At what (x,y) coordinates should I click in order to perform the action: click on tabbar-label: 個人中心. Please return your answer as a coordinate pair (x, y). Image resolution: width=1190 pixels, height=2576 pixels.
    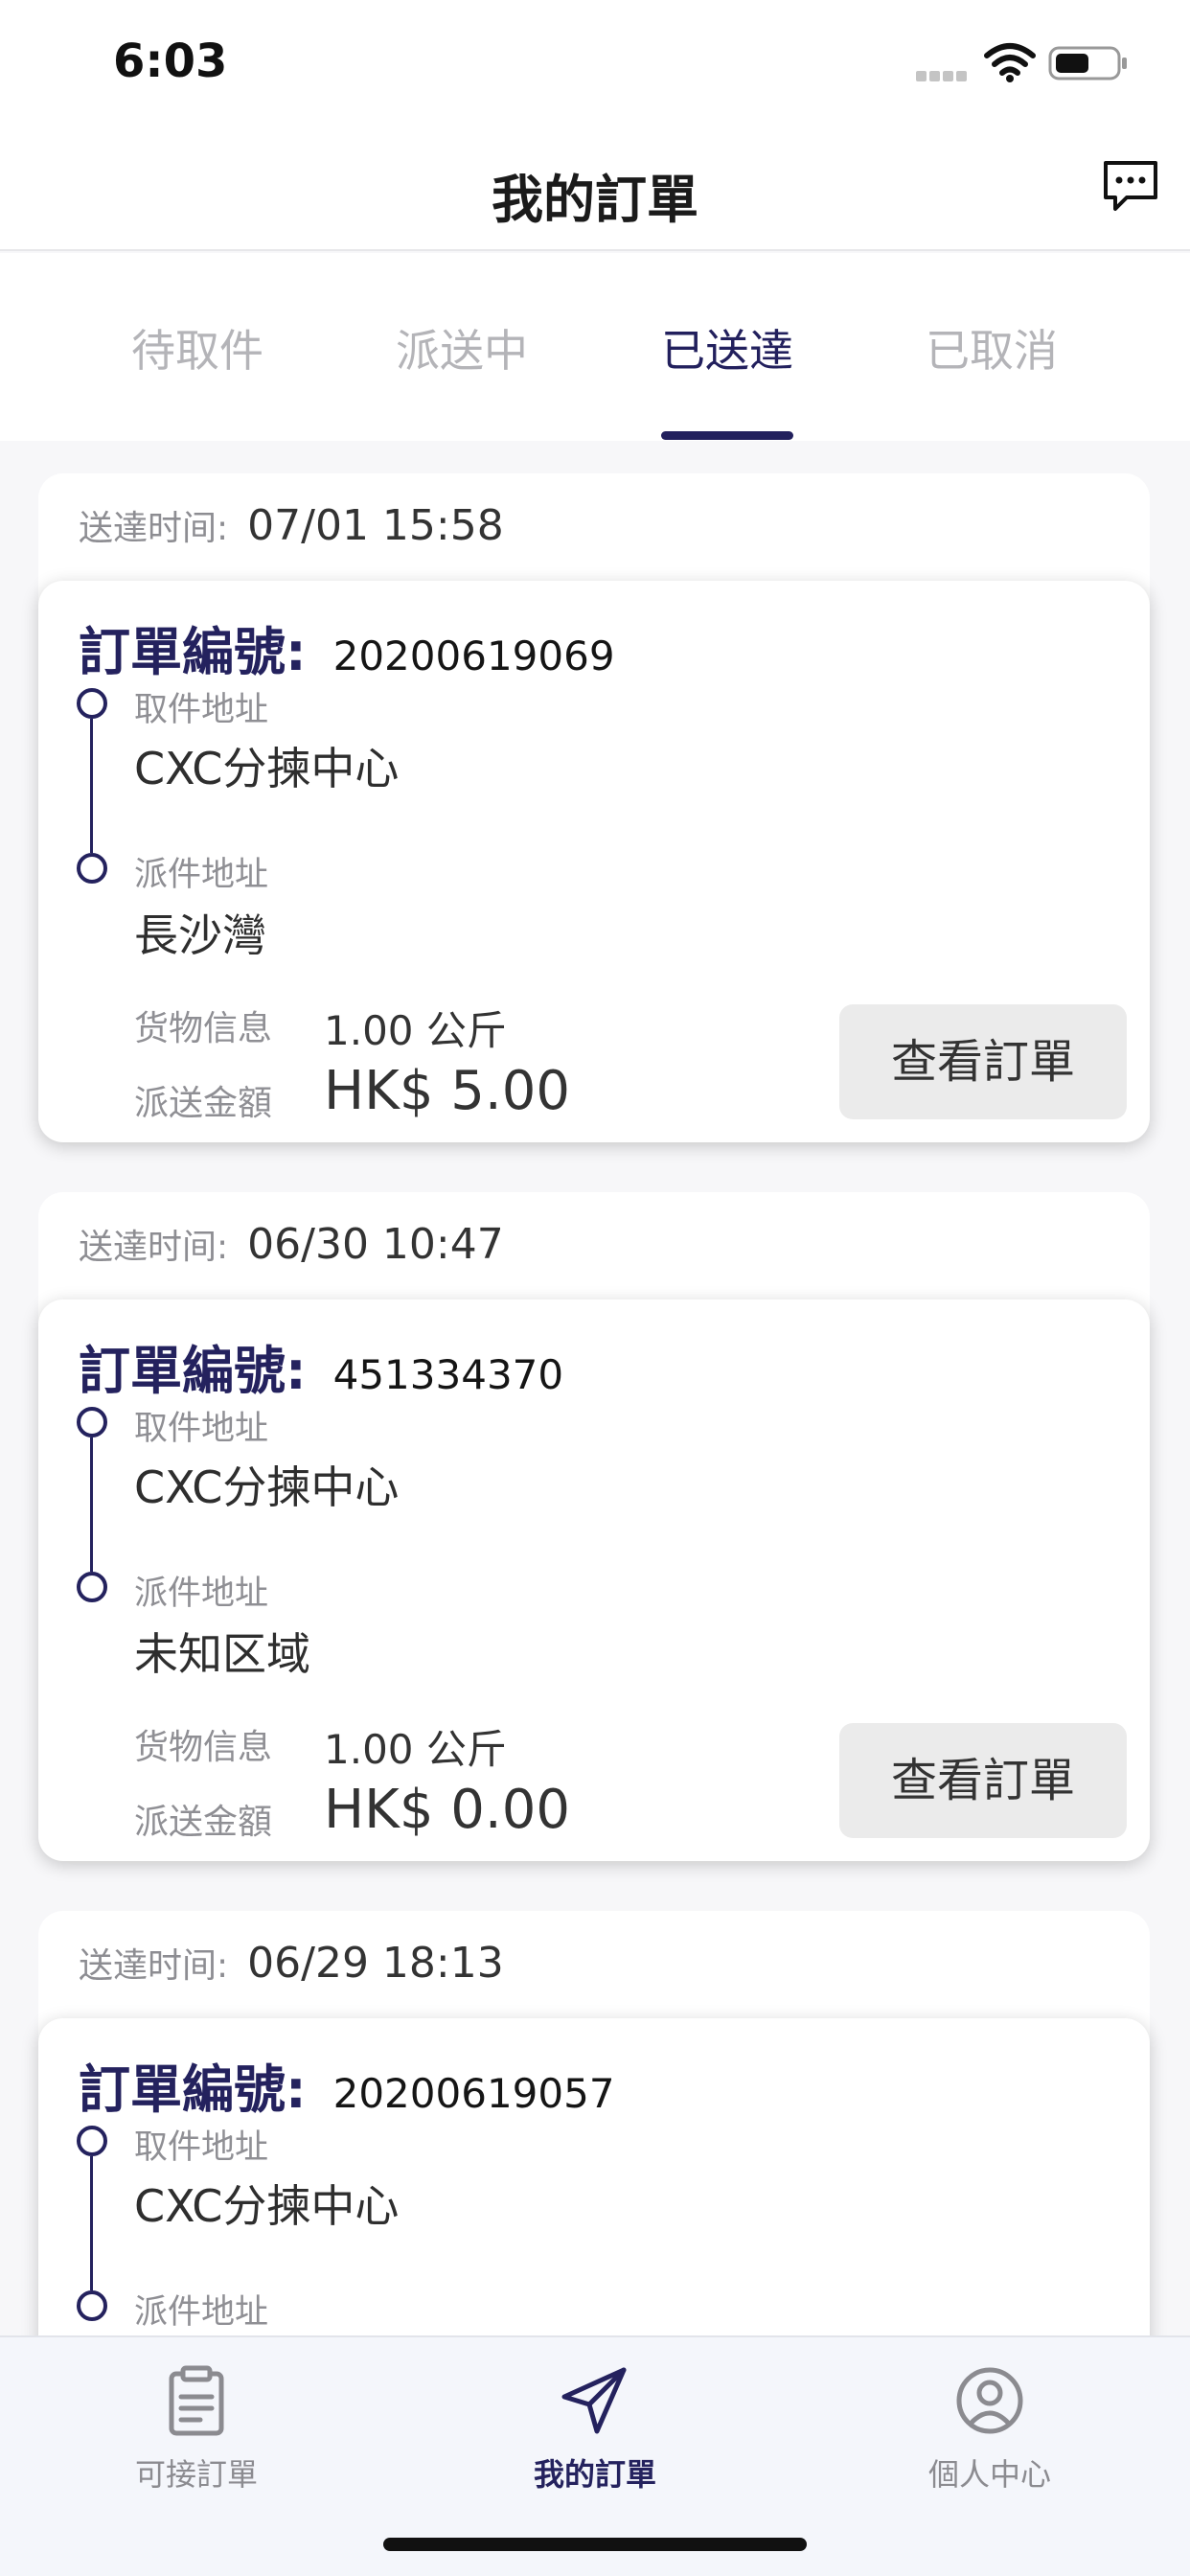
    Looking at the image, I should click on (989, 2474).